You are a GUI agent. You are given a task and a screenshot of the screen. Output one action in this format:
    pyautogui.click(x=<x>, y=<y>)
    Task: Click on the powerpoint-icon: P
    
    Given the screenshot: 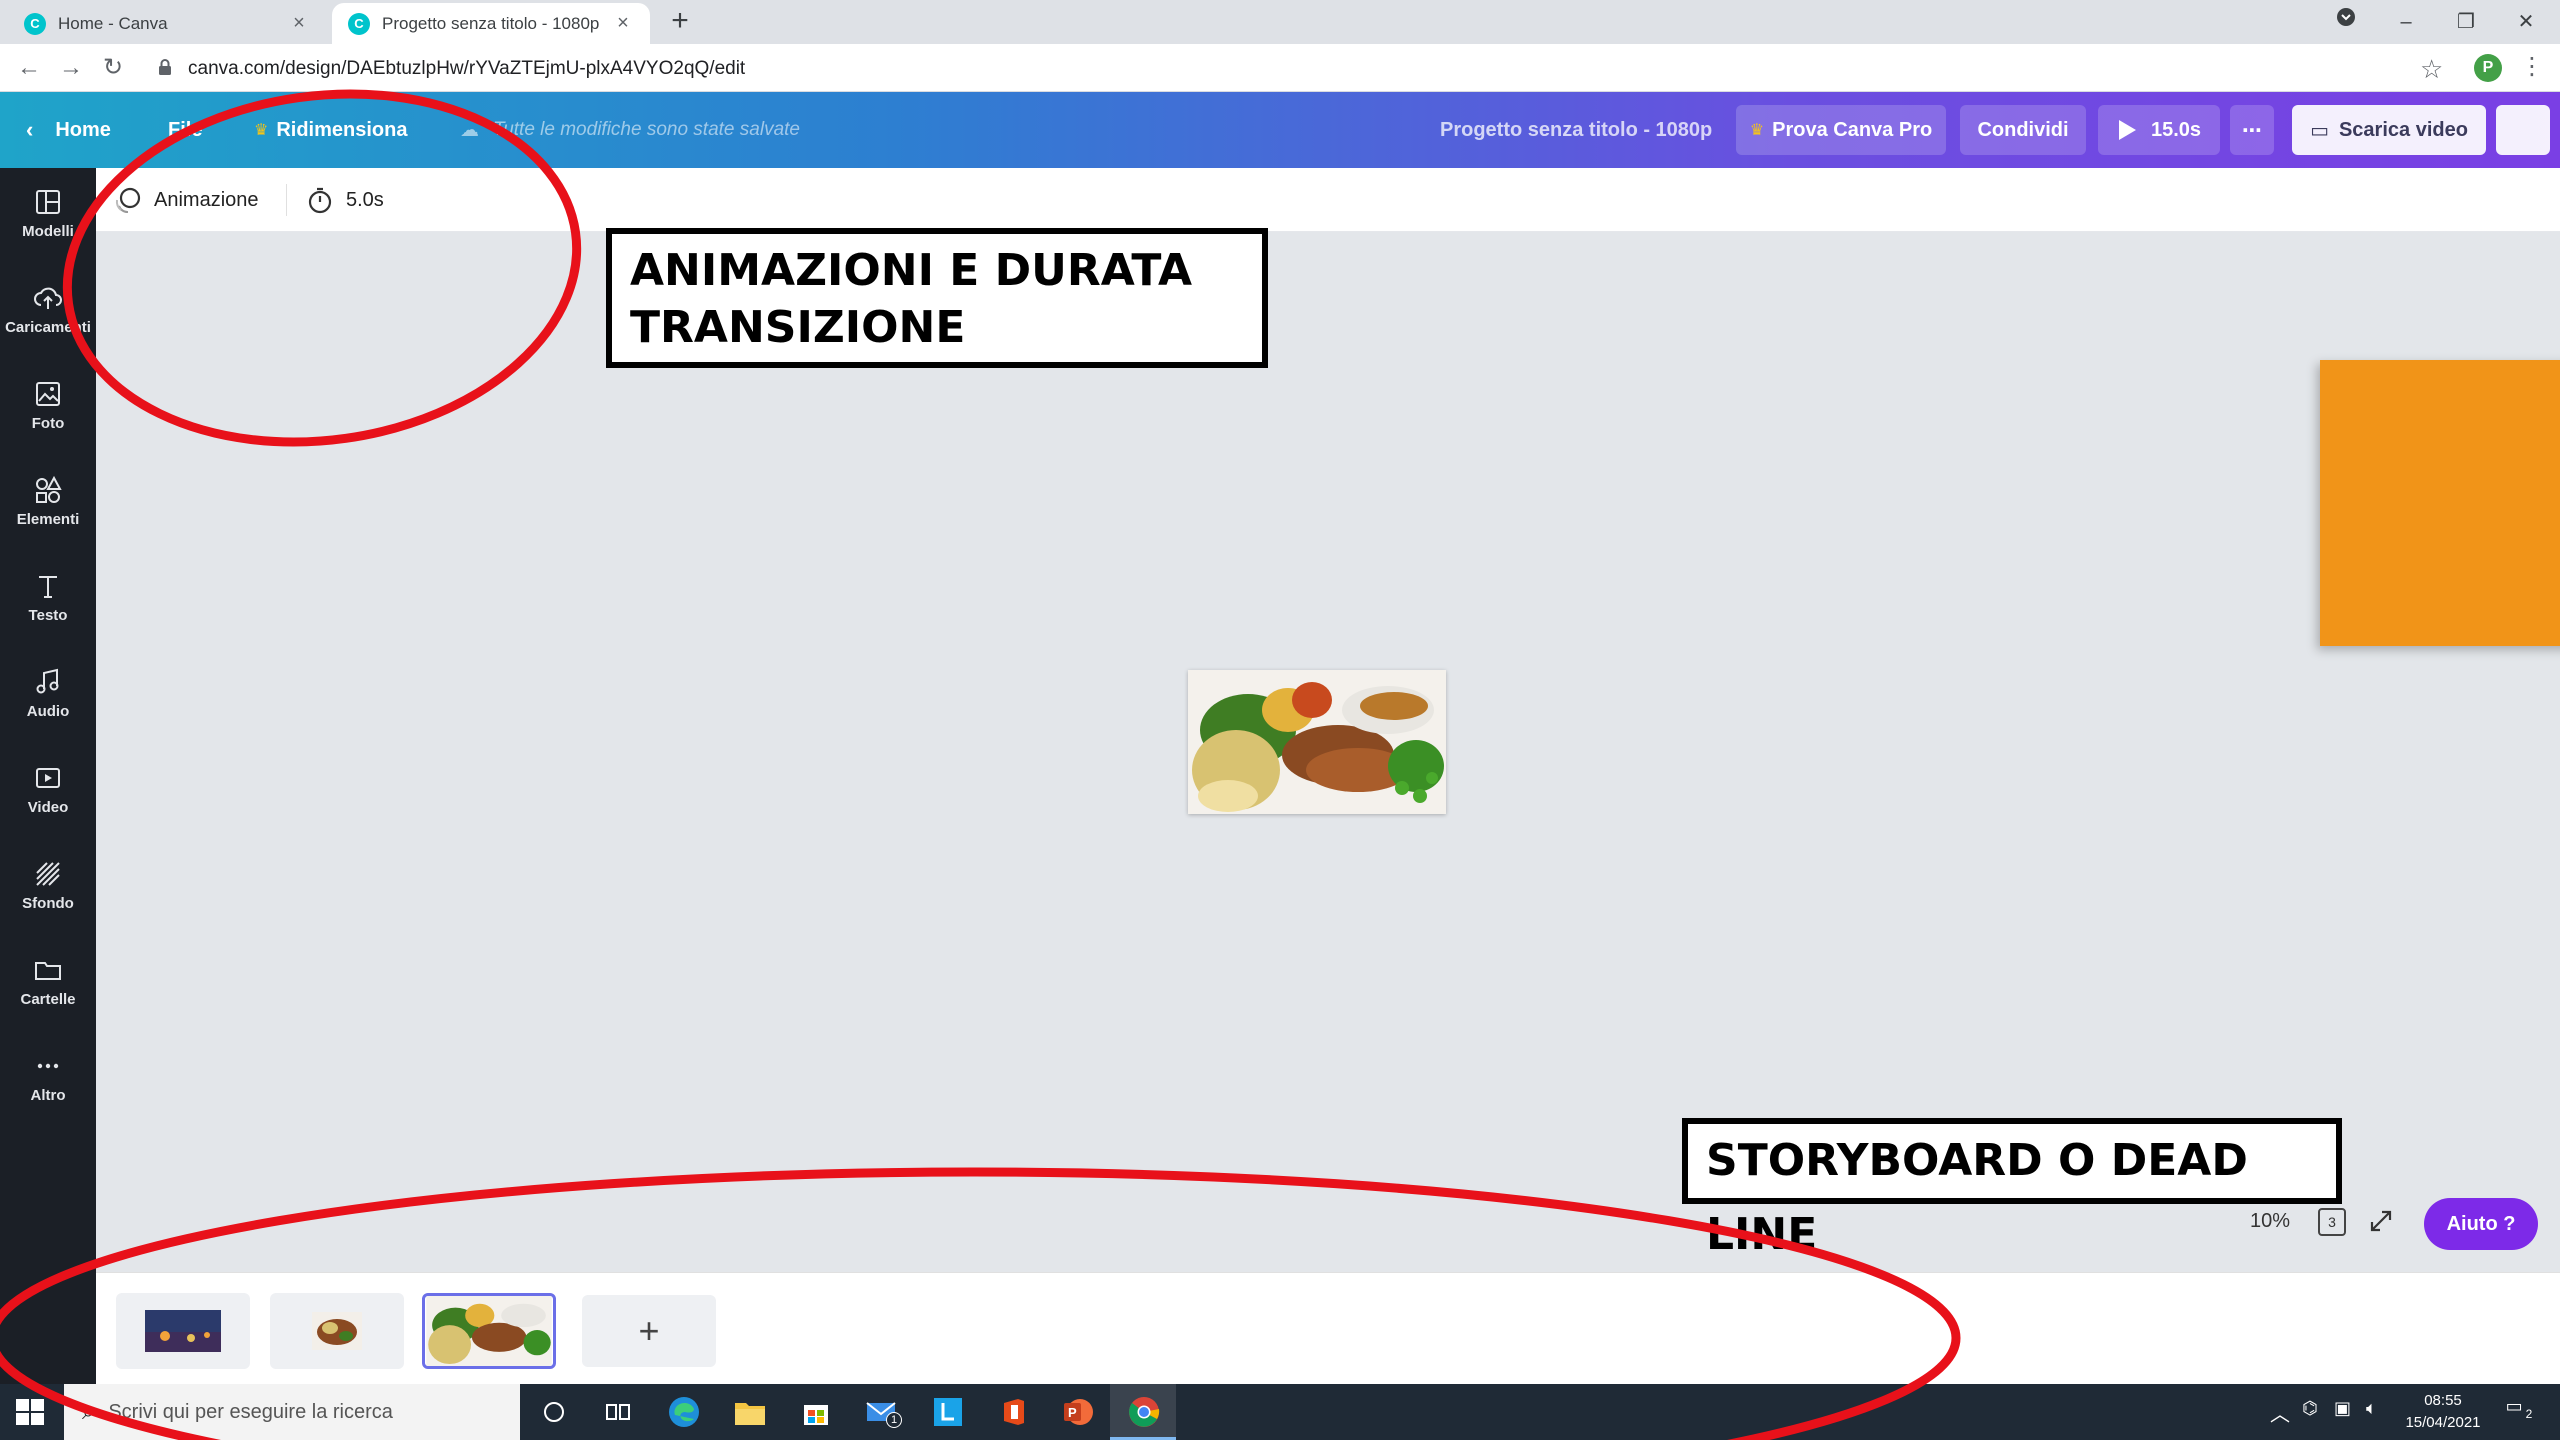 What is the action you would take?
    pyautogui.click(x=1078, y=1412)
    